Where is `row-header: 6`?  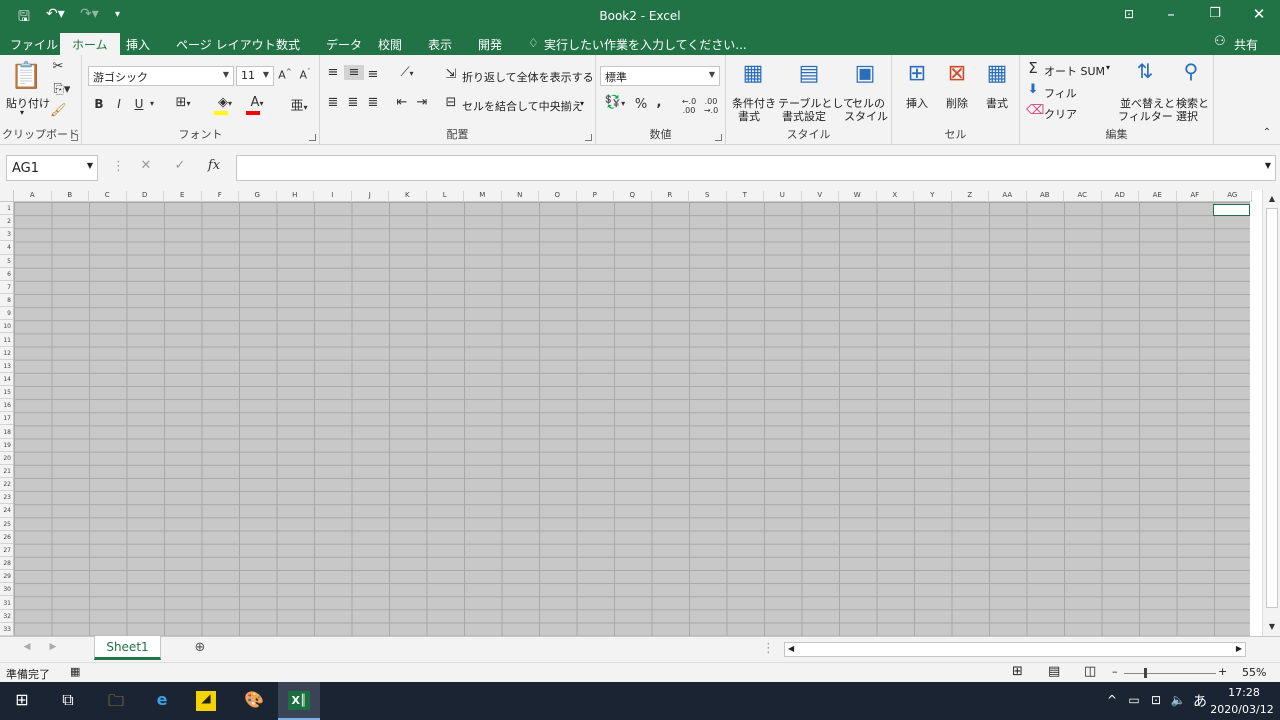 row-header: 6 is located at coordinates (6, 274).